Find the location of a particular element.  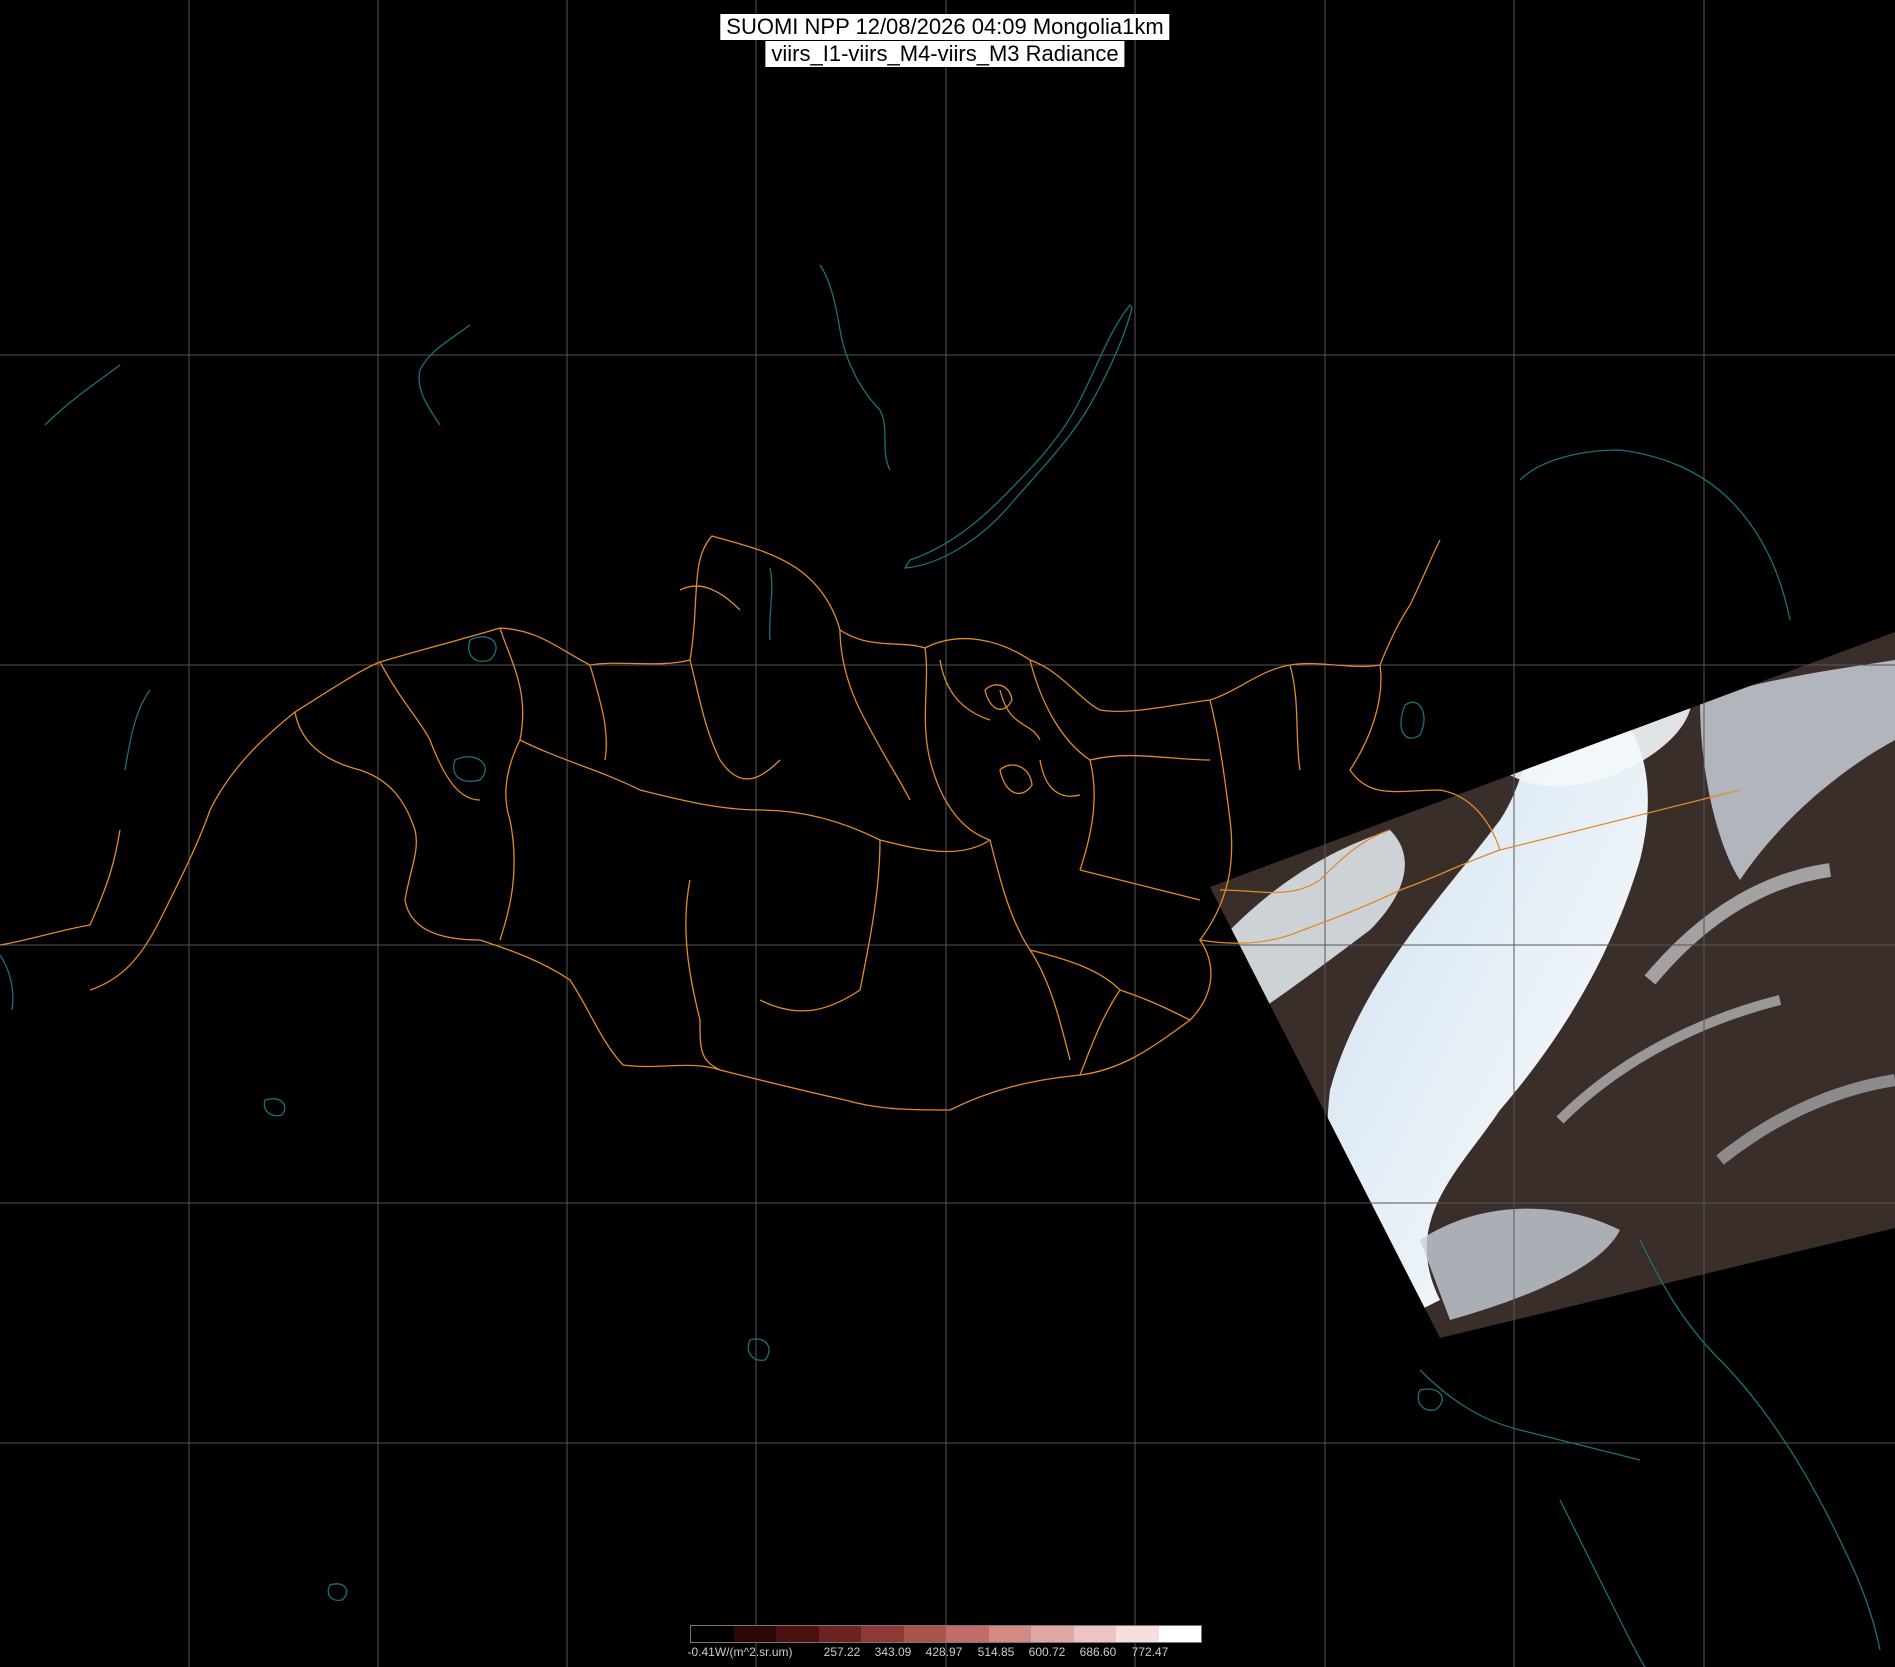

colorbar-label: 686.60 is located at coordinates (1098, 1652).